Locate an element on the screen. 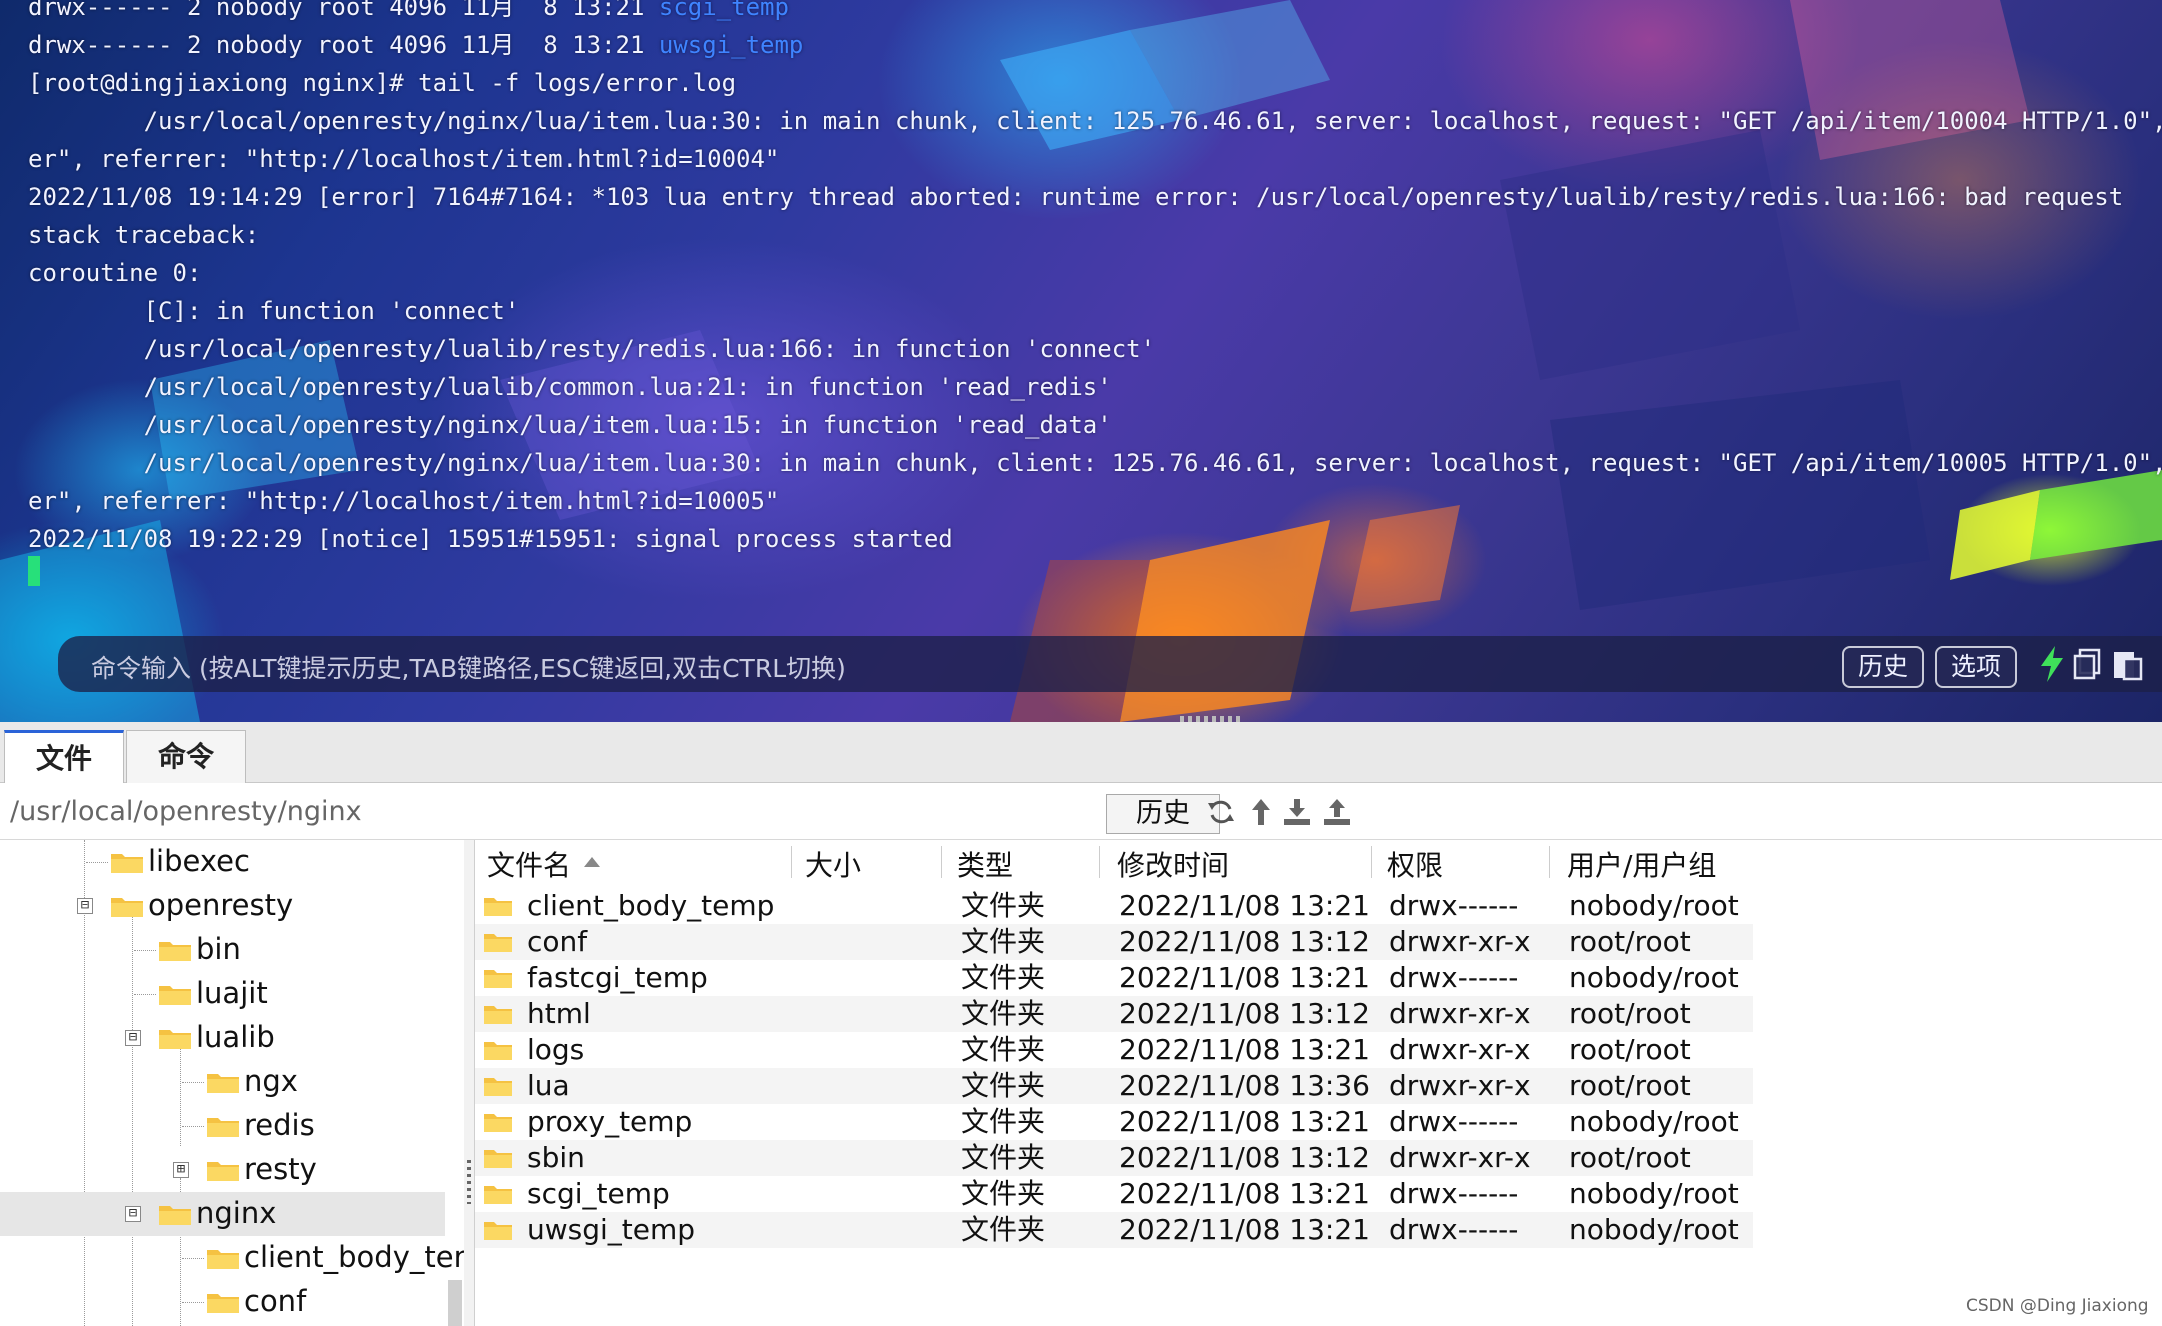  tree-item-label: redis is located at coordinates (279, 1125).